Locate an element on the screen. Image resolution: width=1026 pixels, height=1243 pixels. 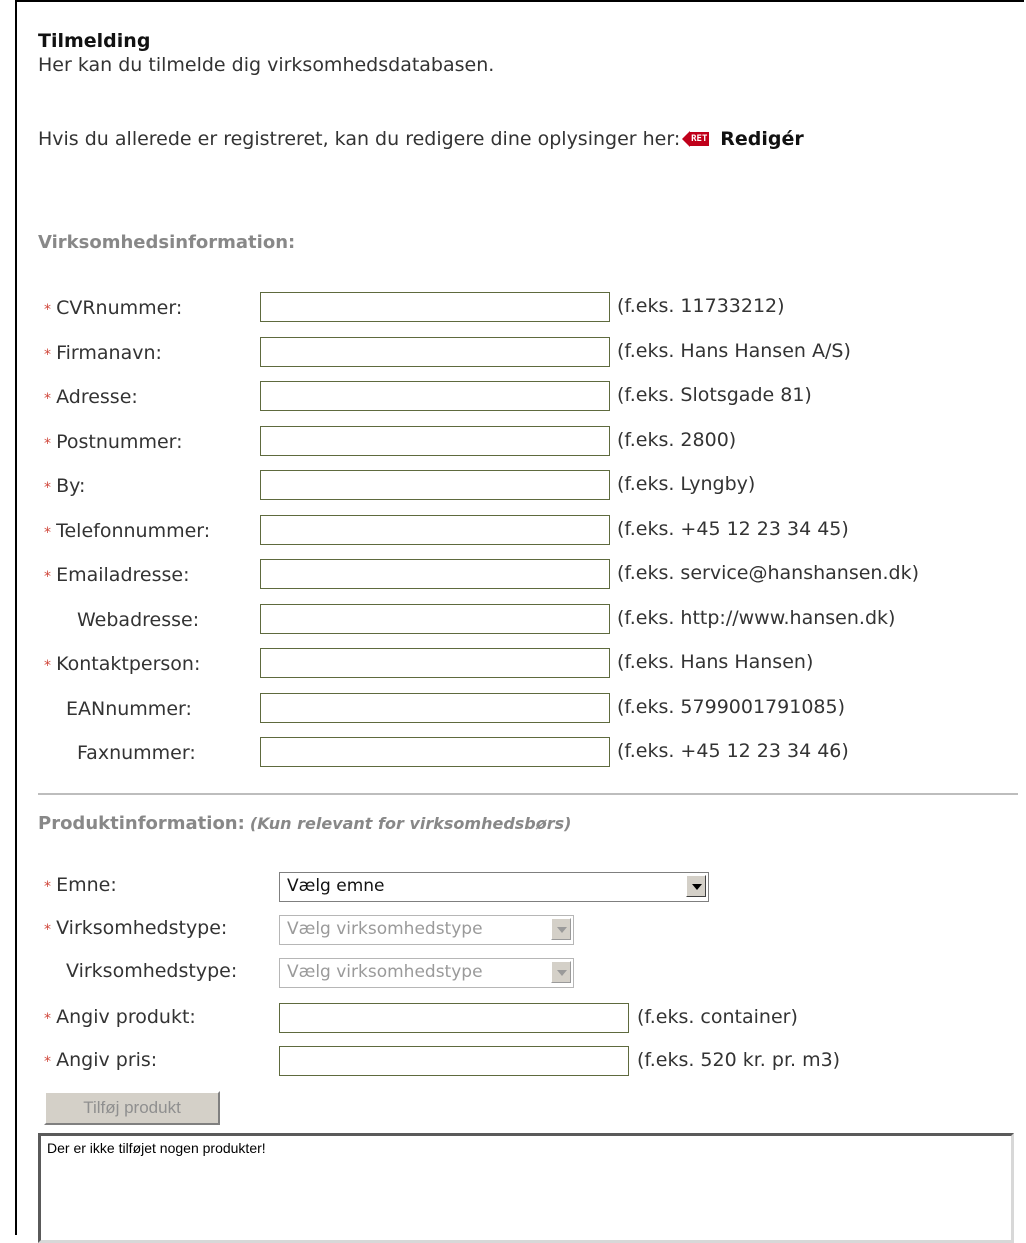
company-field-example: (f.eks. 5799001791085) is located at coordinates (731, 707).